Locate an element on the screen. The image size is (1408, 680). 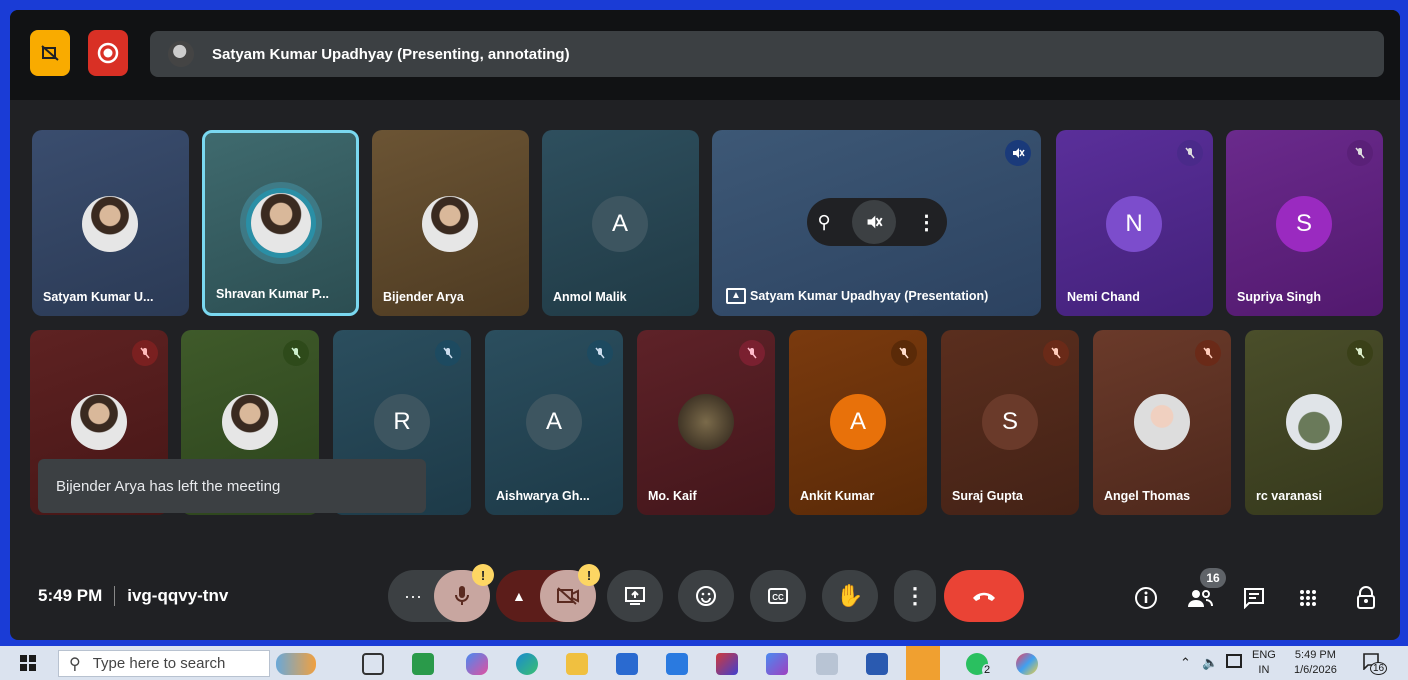
leave-call-button is located at coordinates (984, 596).